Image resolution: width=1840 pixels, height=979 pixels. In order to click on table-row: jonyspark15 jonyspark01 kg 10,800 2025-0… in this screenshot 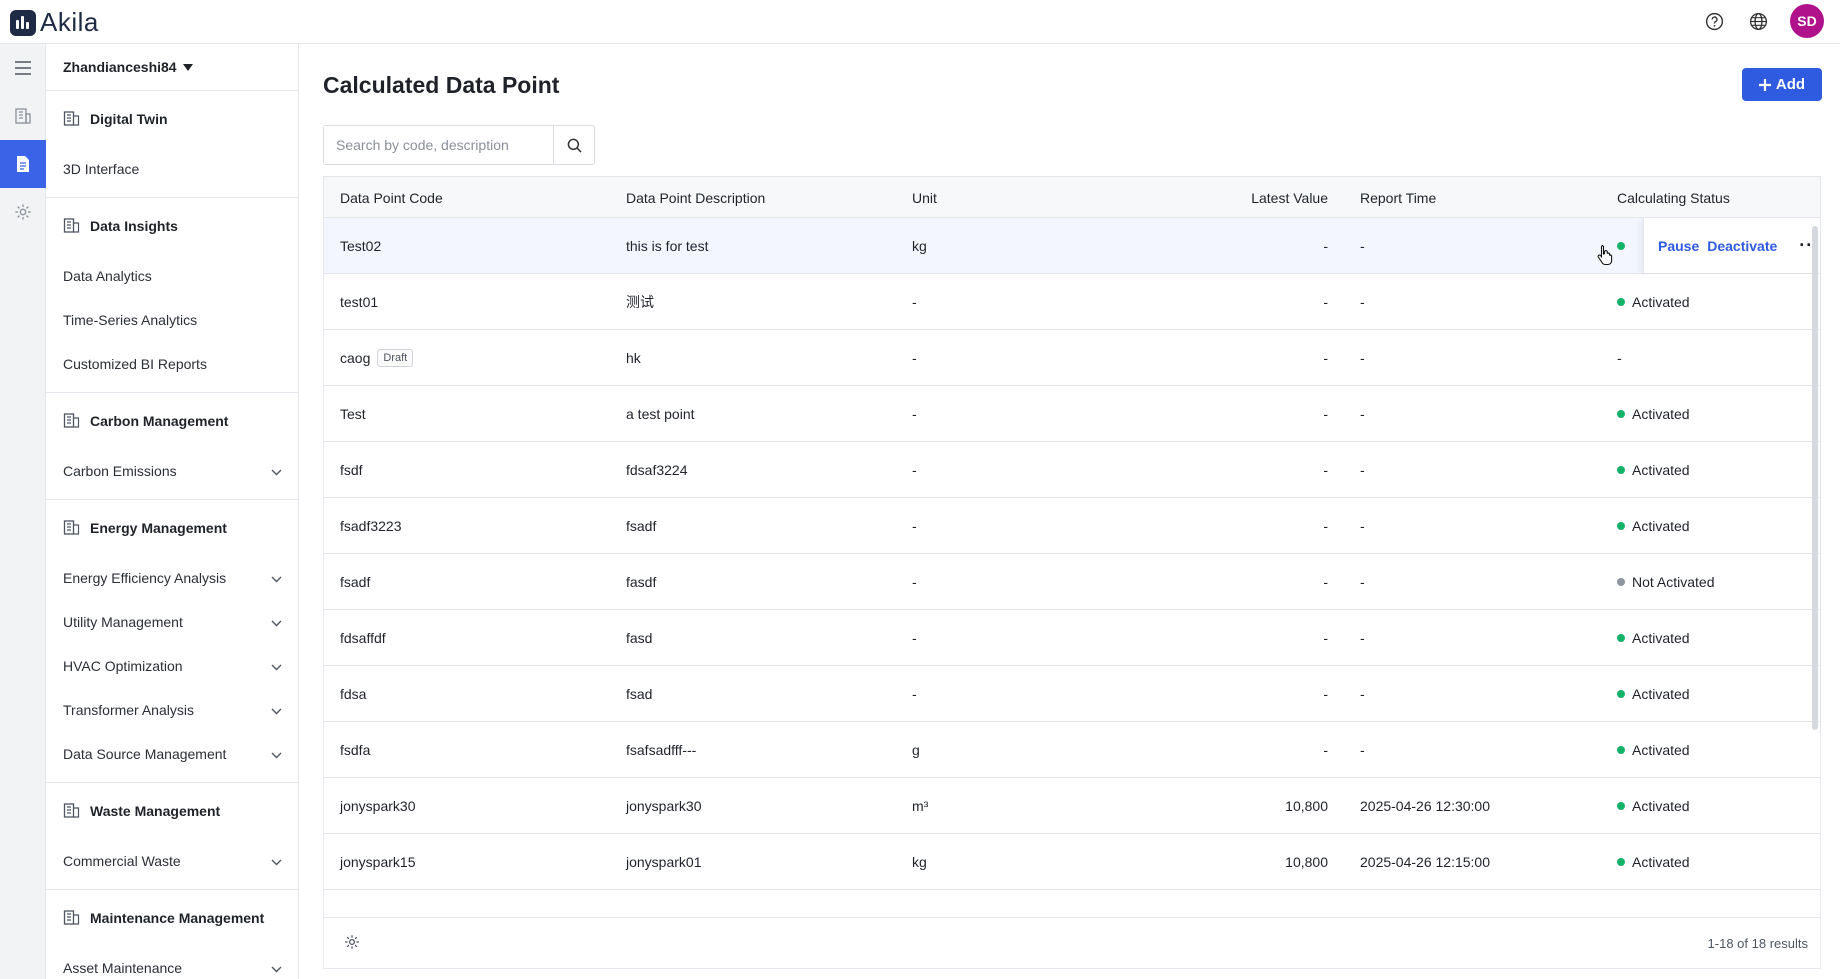, I will do `click(1072, 862)`.